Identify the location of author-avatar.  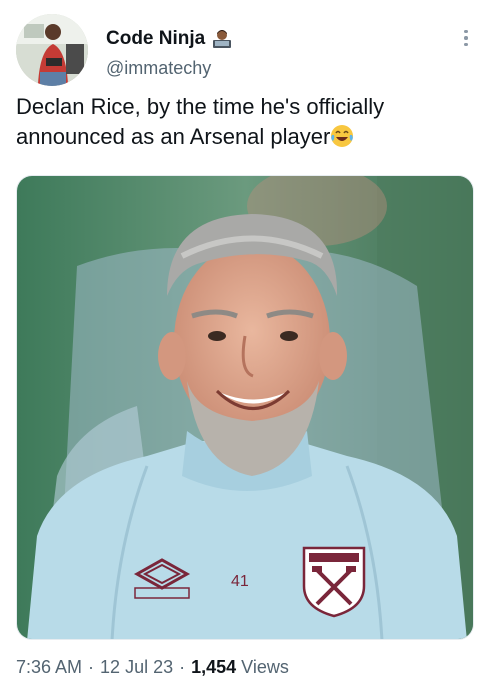
(52, 50).